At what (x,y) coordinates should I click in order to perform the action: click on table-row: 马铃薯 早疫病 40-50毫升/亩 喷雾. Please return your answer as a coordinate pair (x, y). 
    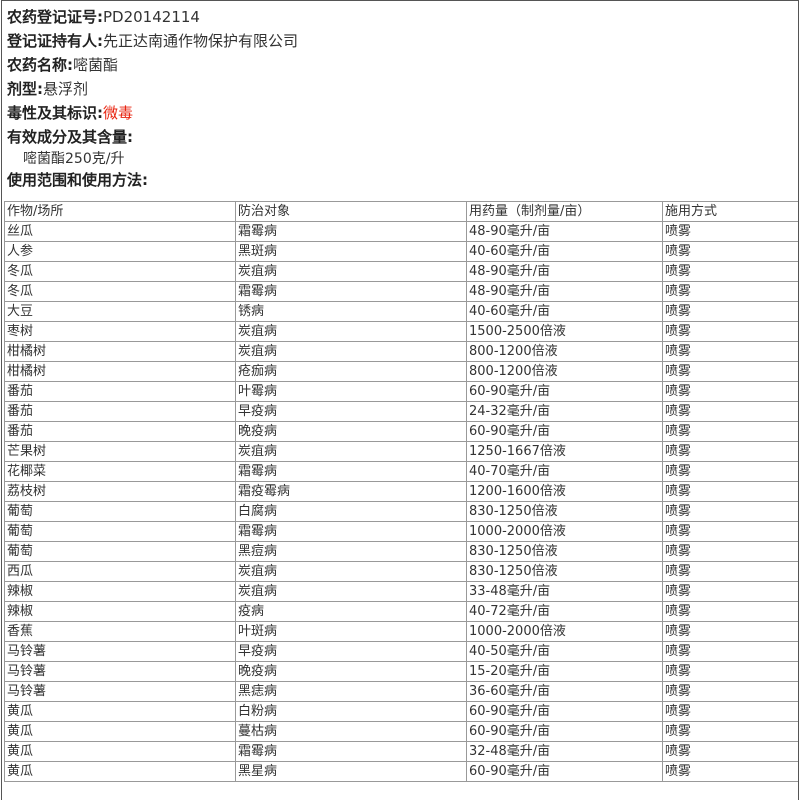
    Looking at the image, I should click on (401, 651).